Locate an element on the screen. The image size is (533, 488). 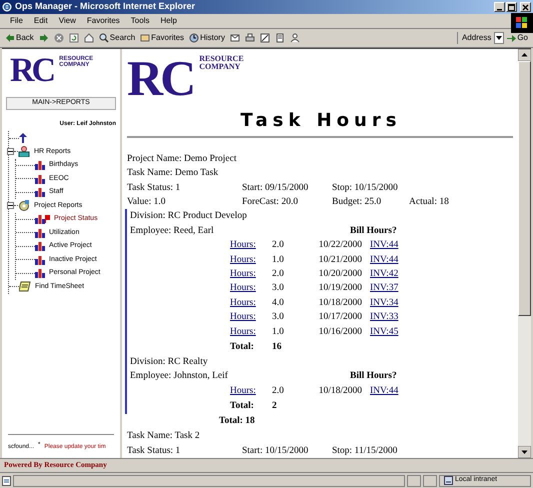
history-button: History is located at coordinates (207, 38).